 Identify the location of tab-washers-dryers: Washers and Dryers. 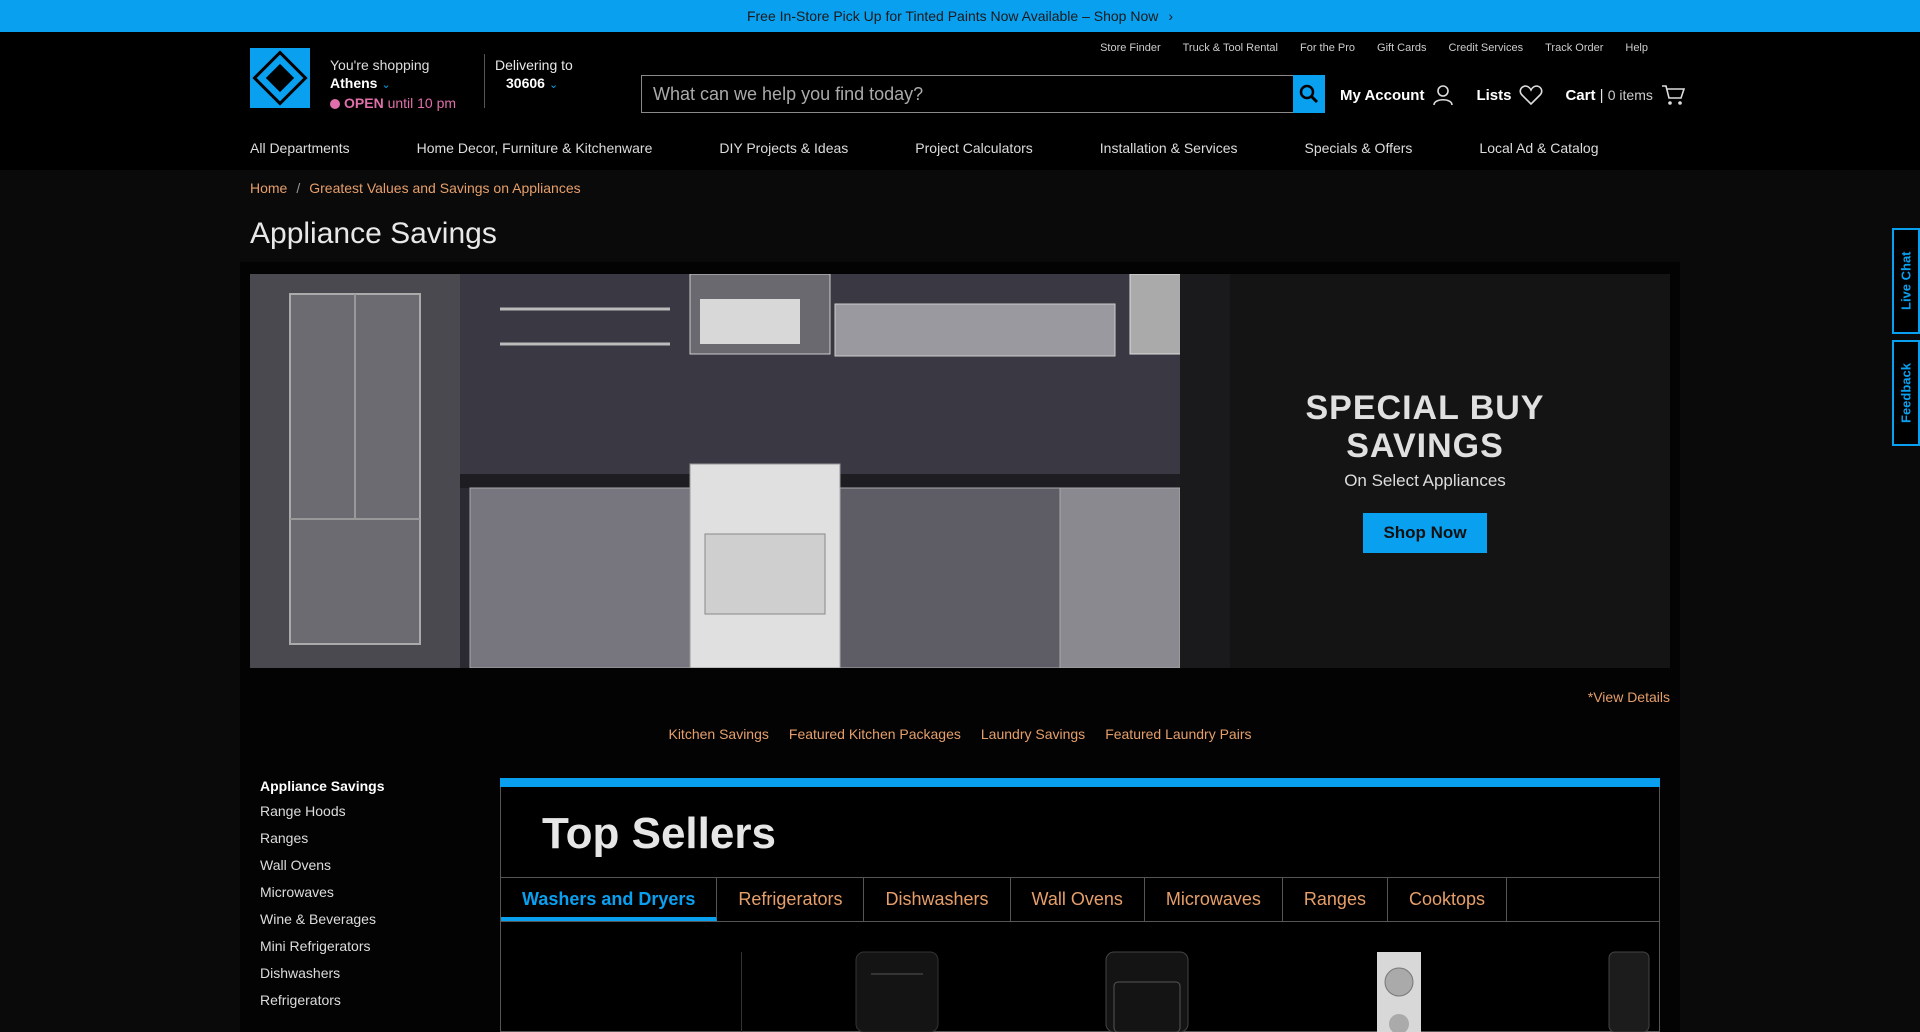
(609, 899).